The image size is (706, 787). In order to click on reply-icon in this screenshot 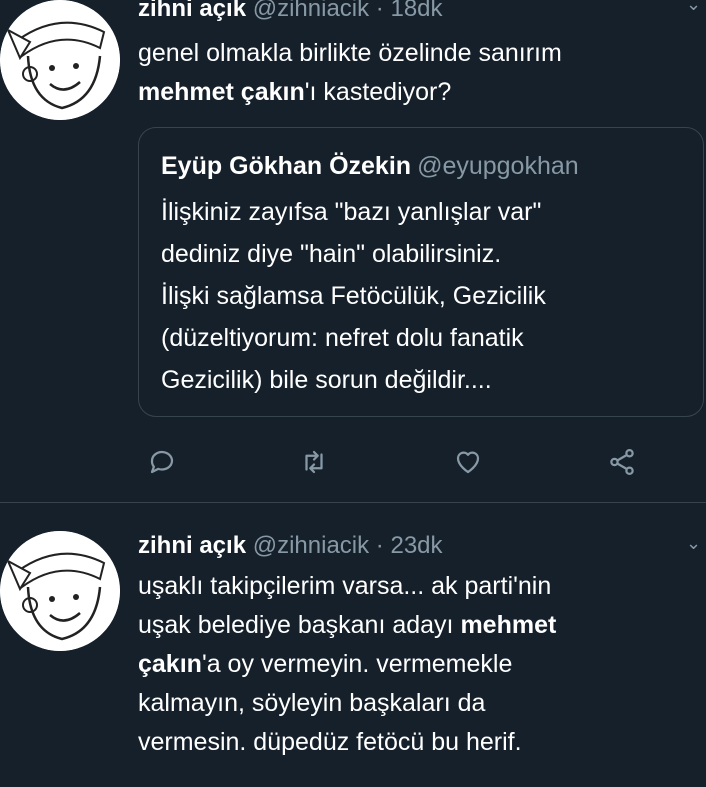, I will do `click(162, 462)`.